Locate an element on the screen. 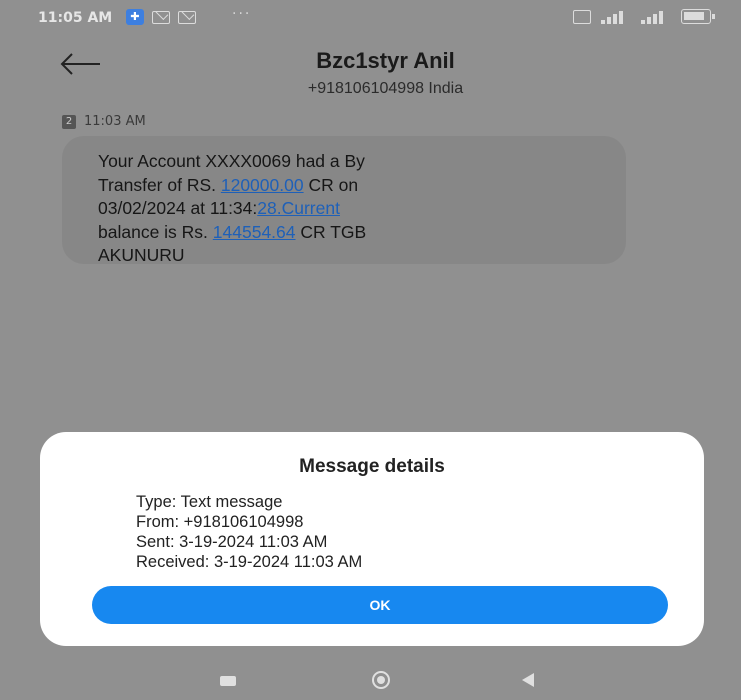  message-line: Transfer of RS. 120000.00 CR on is located at coordinates (228, 184).